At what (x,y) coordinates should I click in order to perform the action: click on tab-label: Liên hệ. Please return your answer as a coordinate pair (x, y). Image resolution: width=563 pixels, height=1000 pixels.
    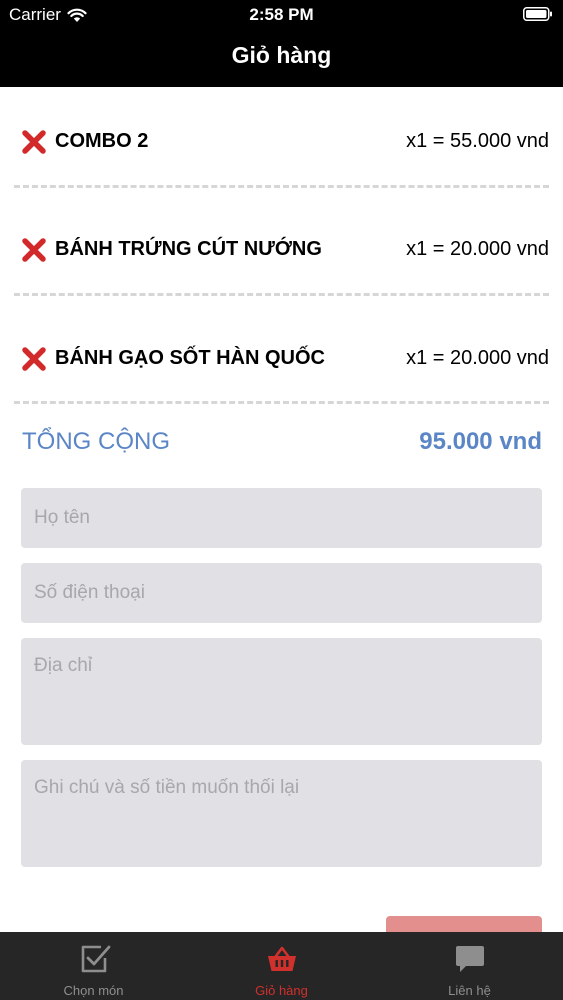
    Looking at the image, I should click on (469, 990).